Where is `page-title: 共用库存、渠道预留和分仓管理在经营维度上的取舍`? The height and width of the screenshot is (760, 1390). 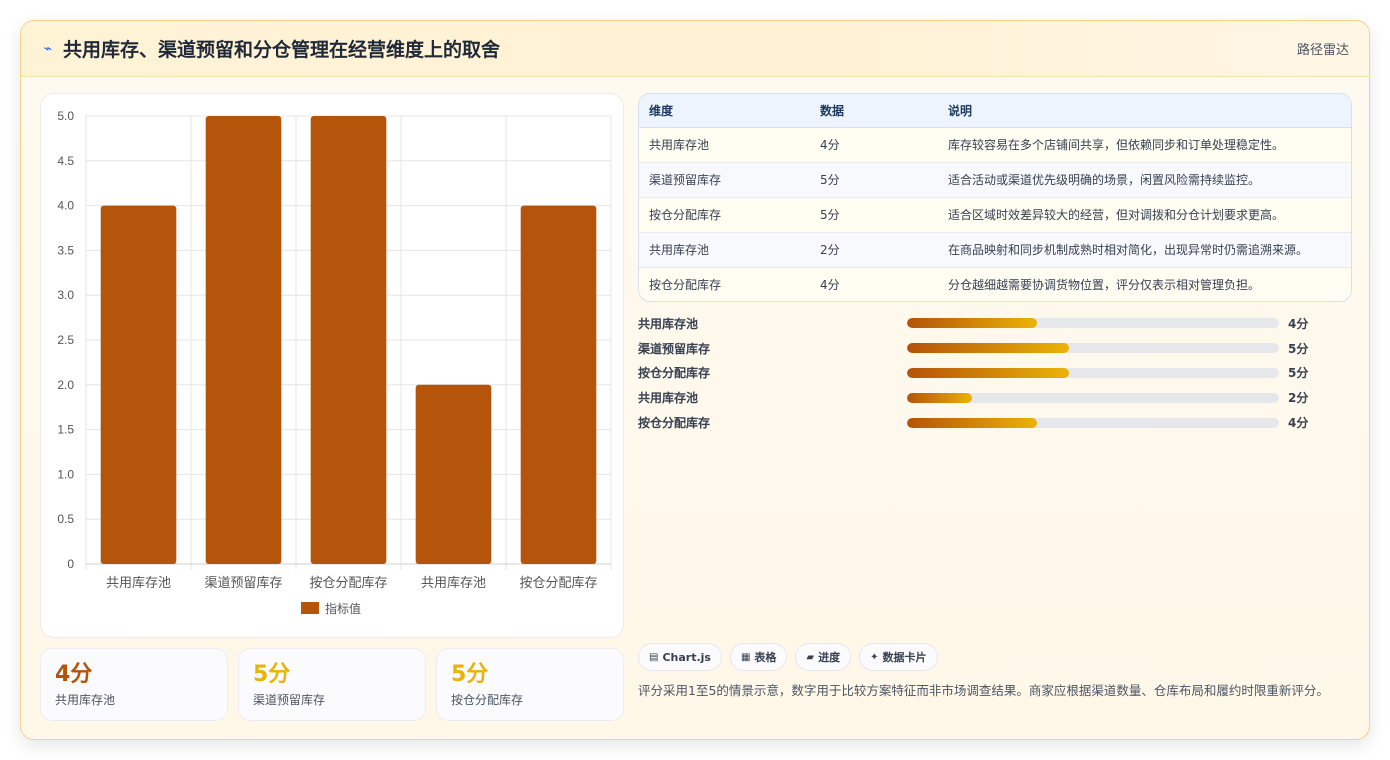
page-title: 共用库存、渠道预留和分仓管理在经营维度上的取舍 is located at coordinates (282, 50).